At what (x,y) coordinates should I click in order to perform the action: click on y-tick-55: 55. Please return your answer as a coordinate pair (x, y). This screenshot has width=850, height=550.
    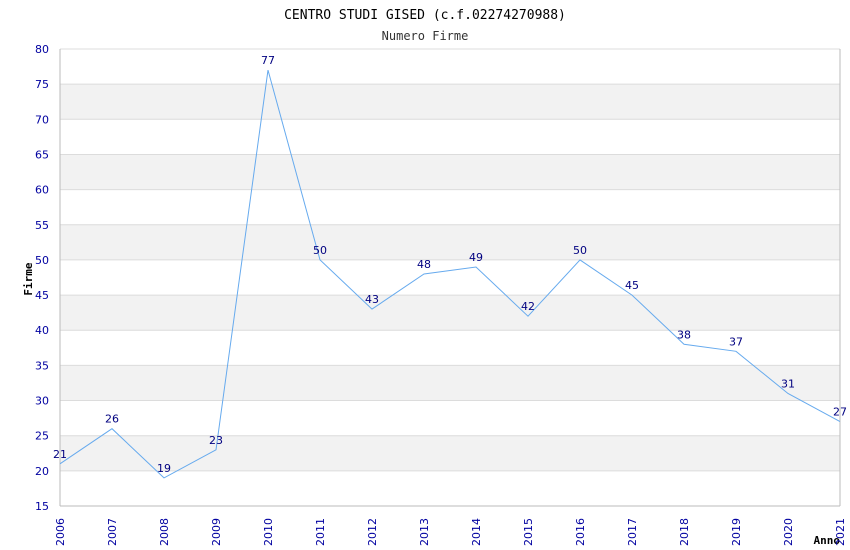
    Looking at the image, I should click on (42, 225).